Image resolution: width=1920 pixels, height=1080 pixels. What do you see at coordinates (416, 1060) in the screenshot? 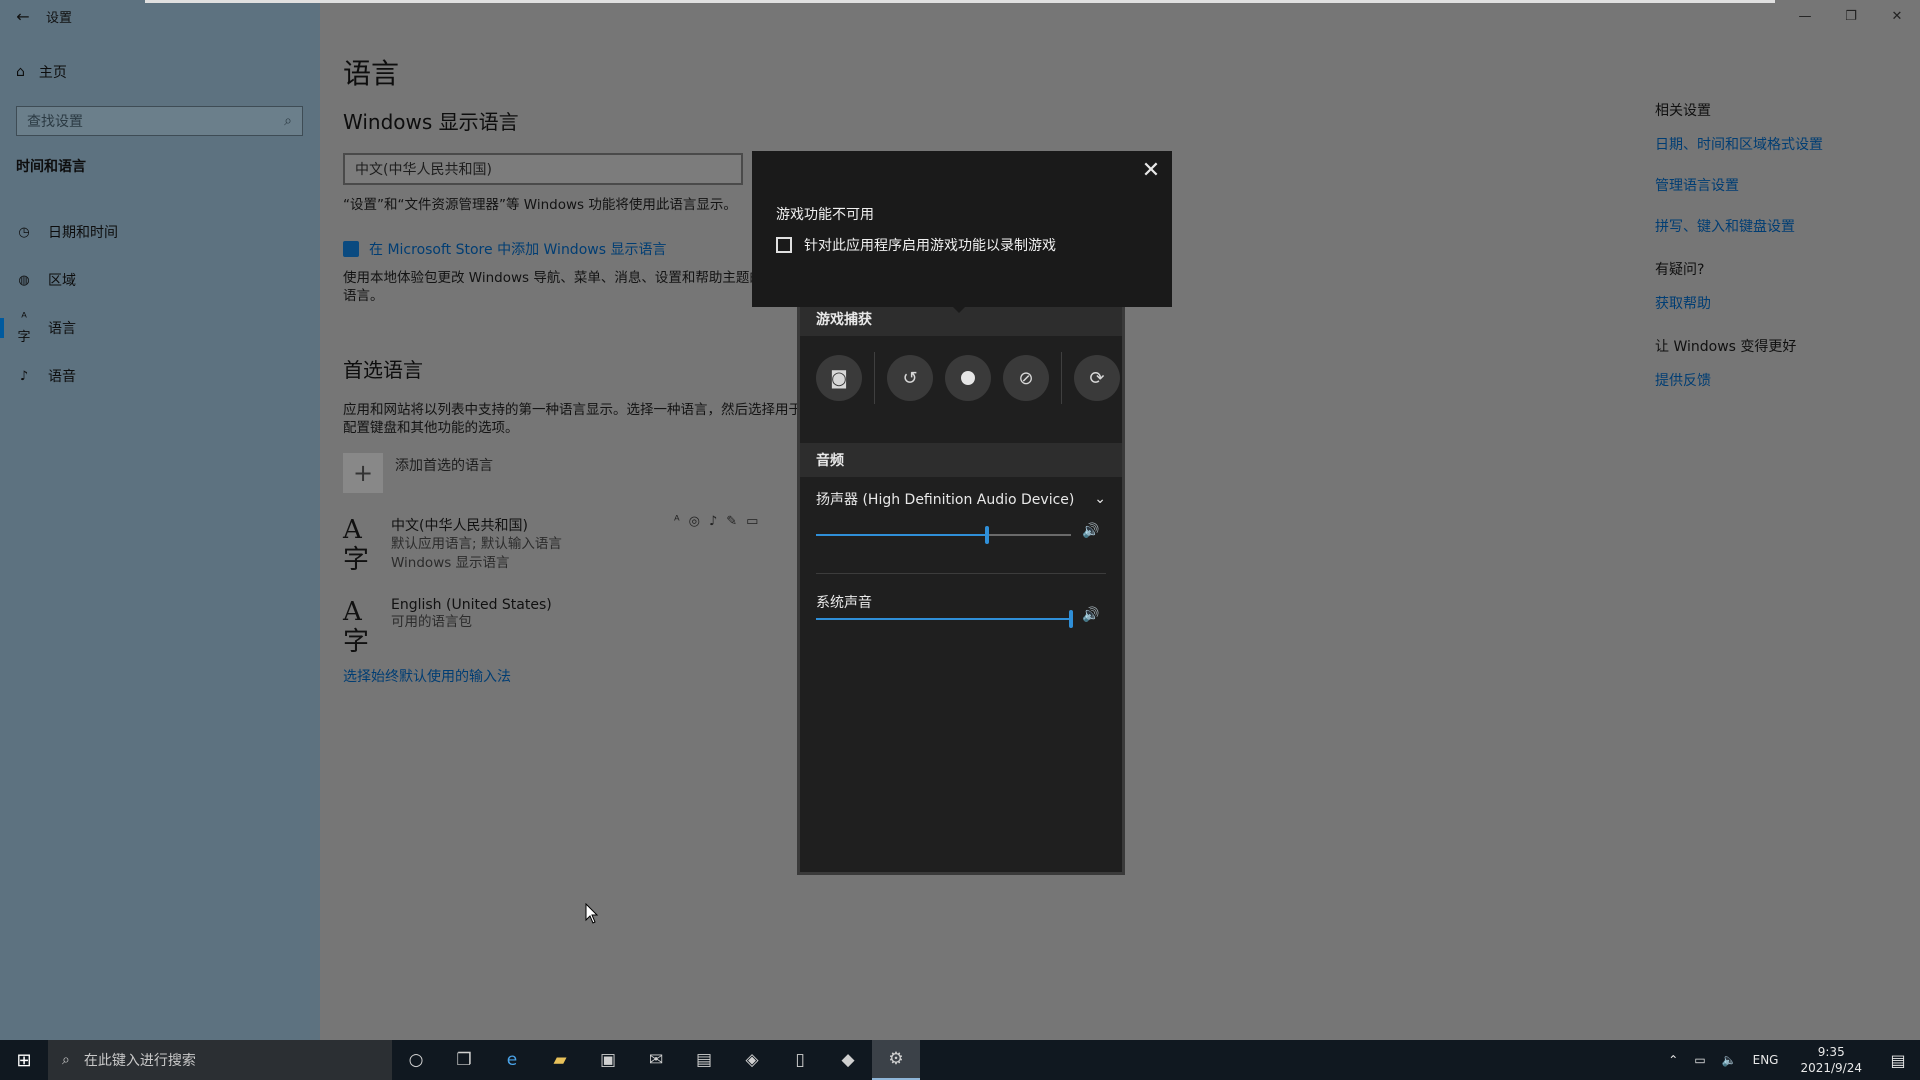
I see `cortana-icon: ○` at bounding box center [416, 1060].